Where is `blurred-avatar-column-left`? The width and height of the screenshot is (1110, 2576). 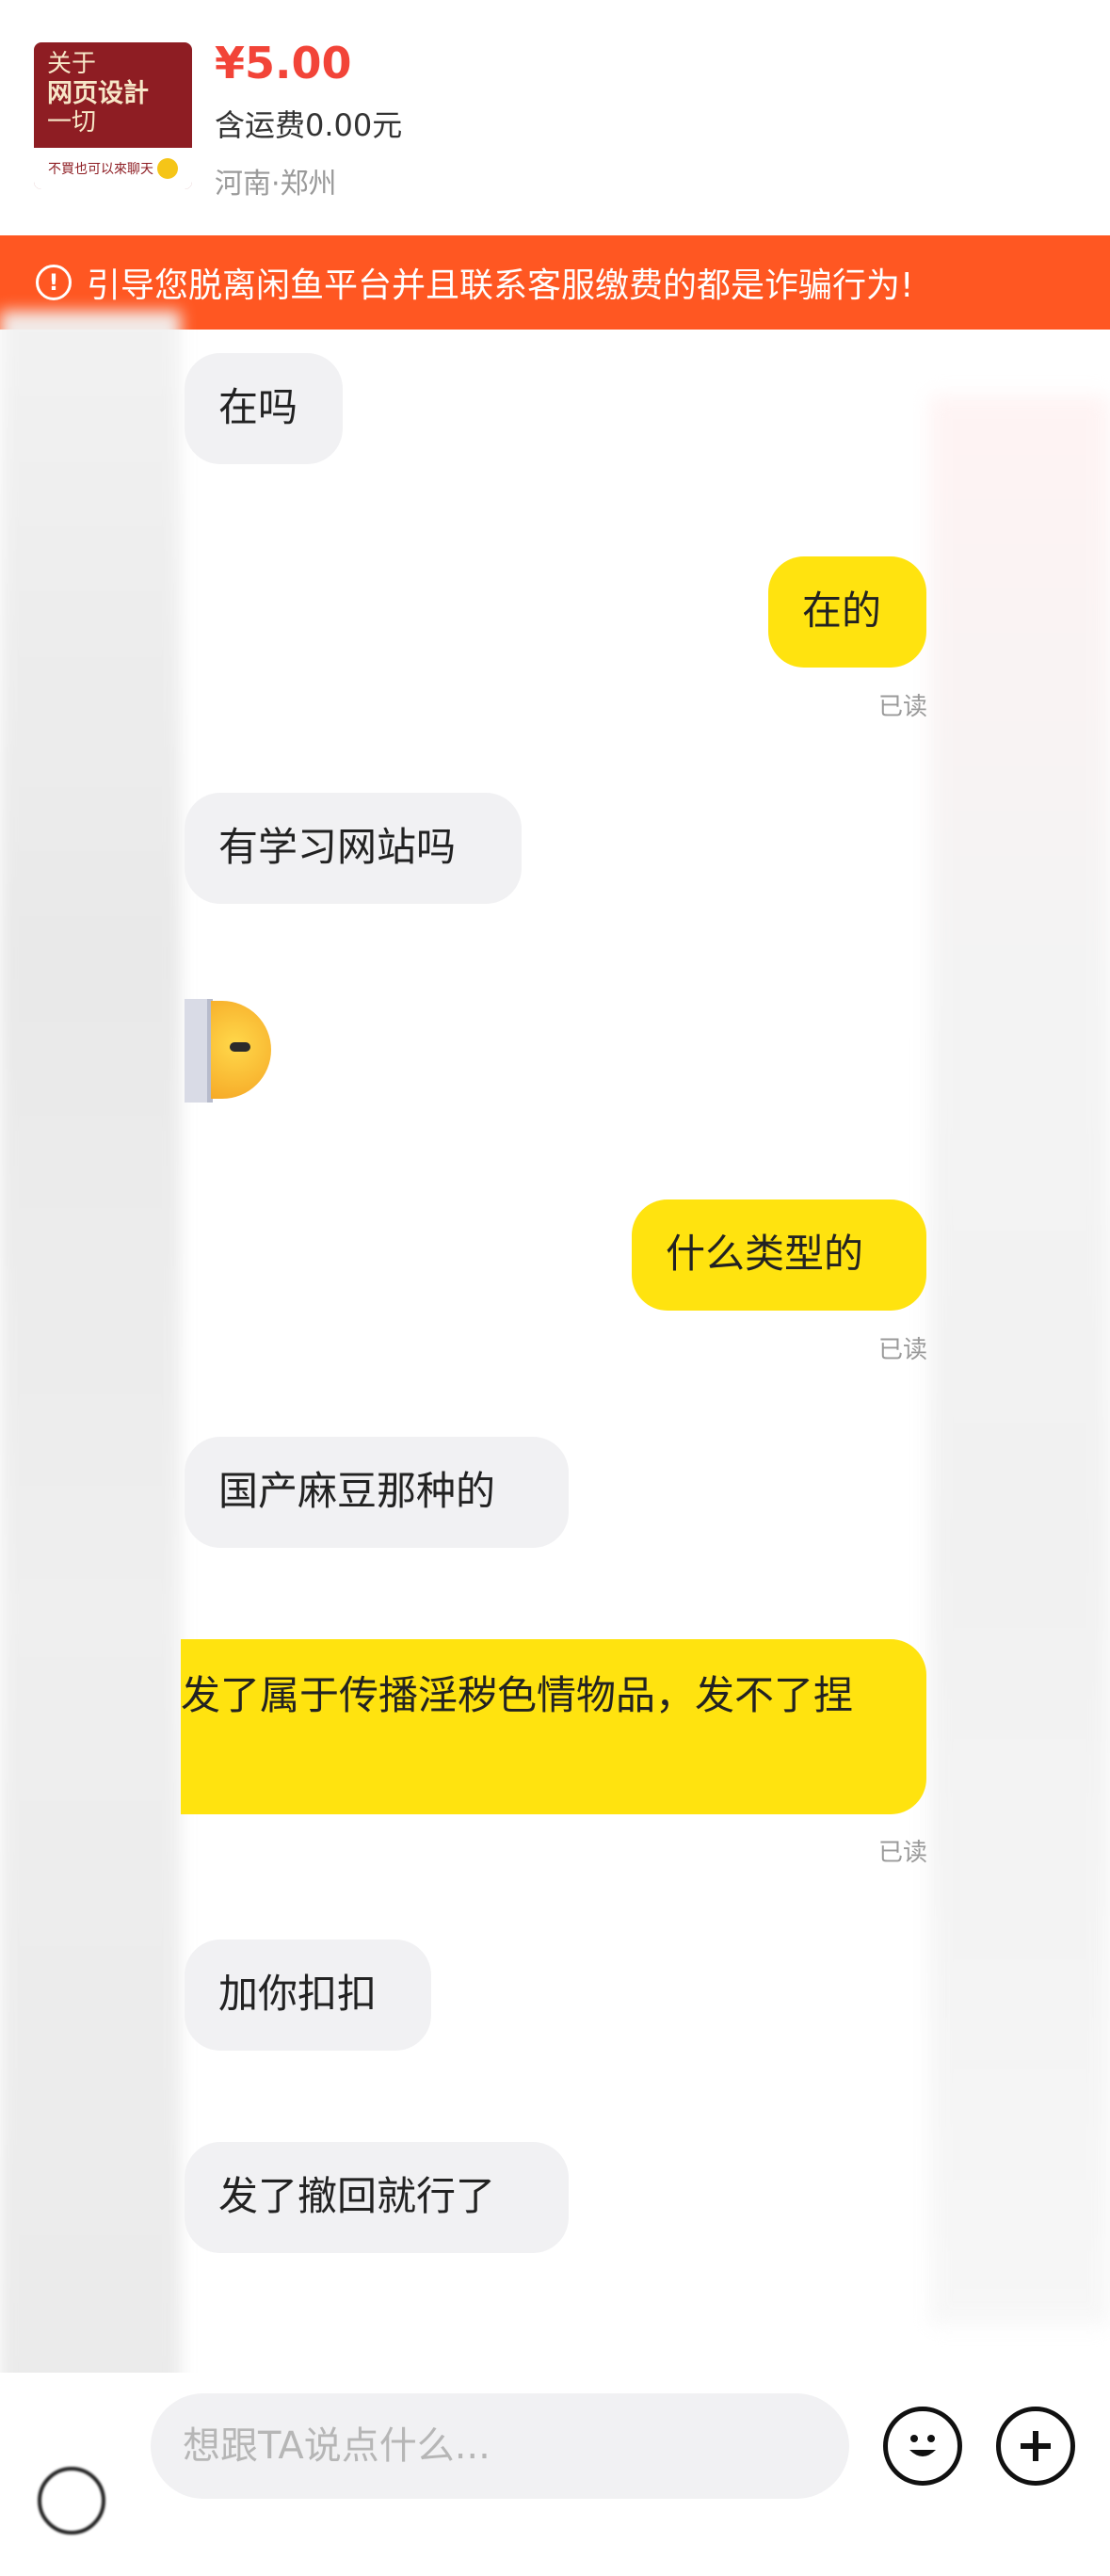 blurred-avatar-column-left is located at coordinates (90, 1393).